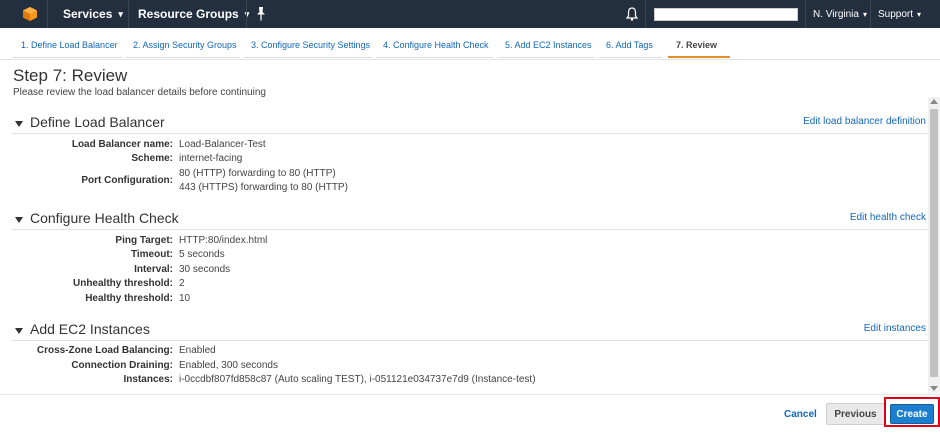  I want to click on scroll-up-arrow-icon, so click(934, 101).